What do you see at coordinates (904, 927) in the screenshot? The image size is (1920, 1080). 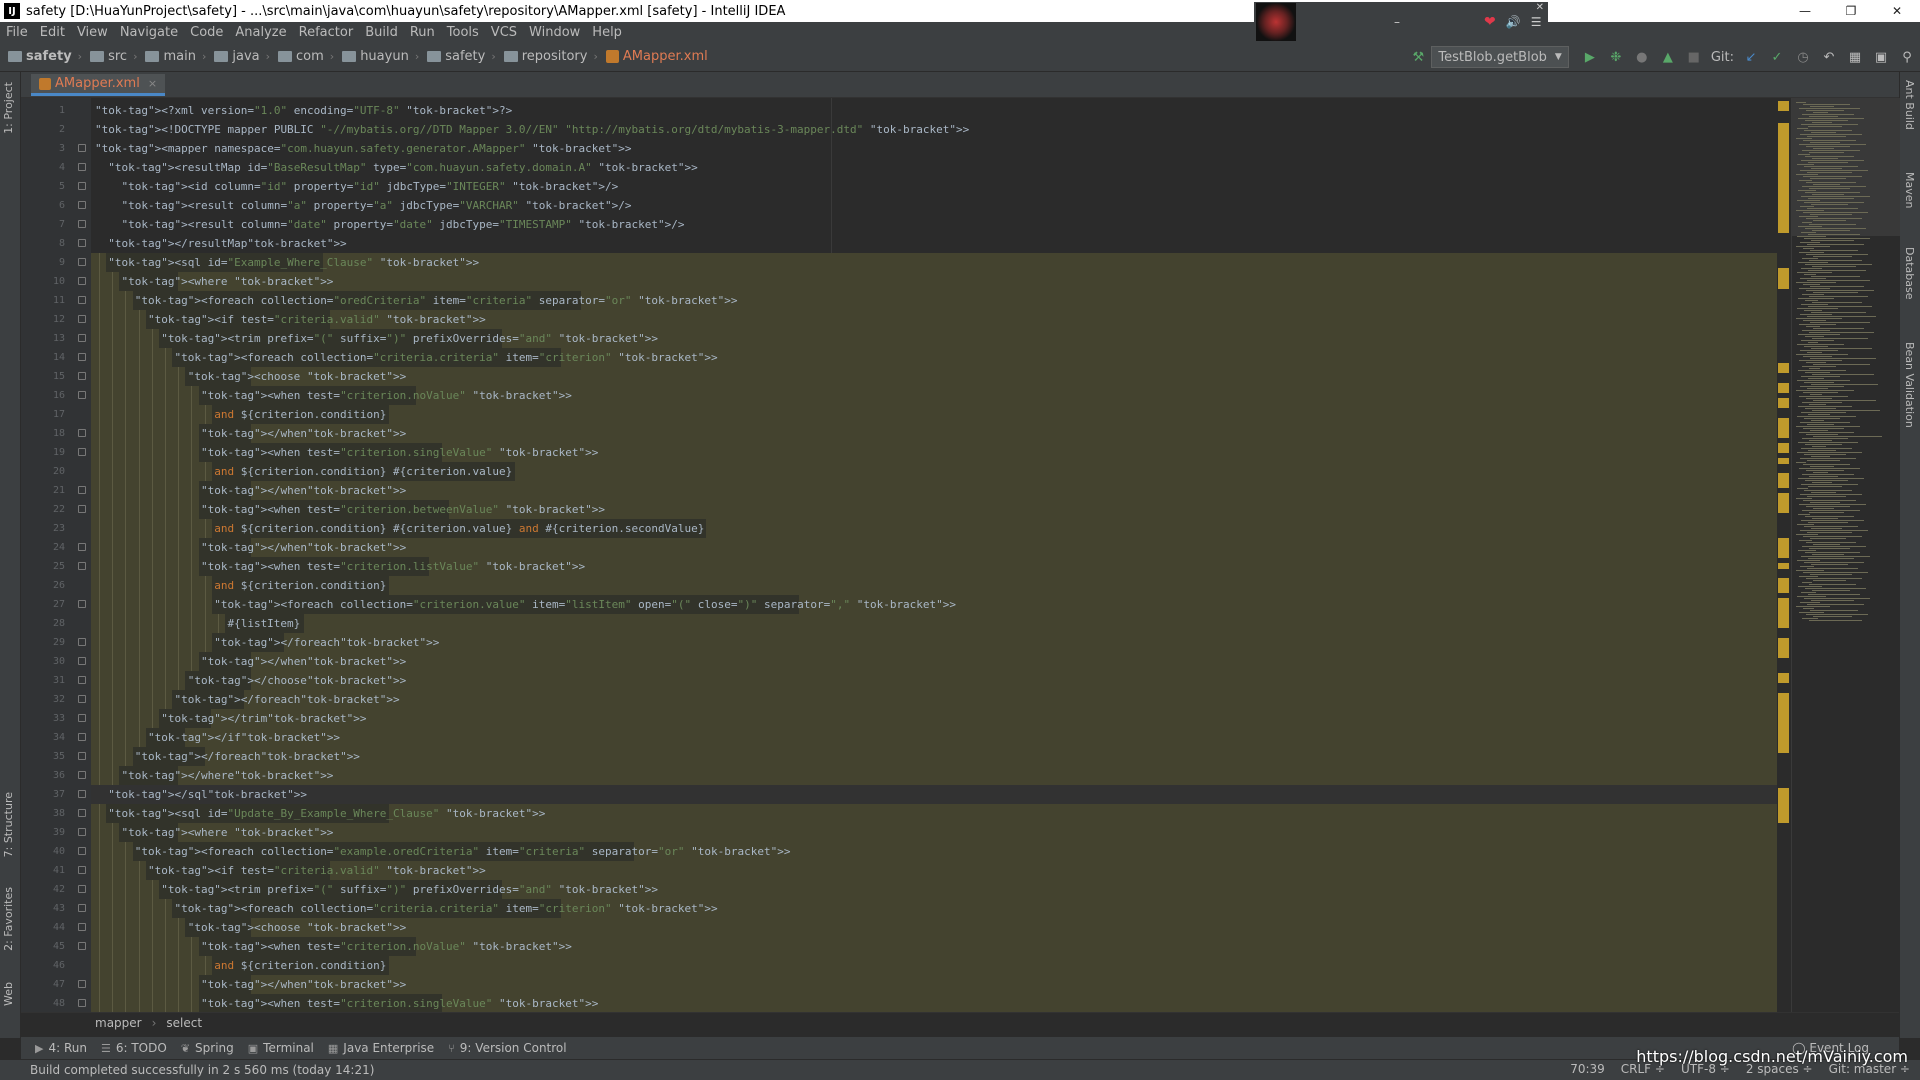 I see `code-line: 44 "tok-tag"><choose "tok-bracket">>` at bounding box center [904, 927].